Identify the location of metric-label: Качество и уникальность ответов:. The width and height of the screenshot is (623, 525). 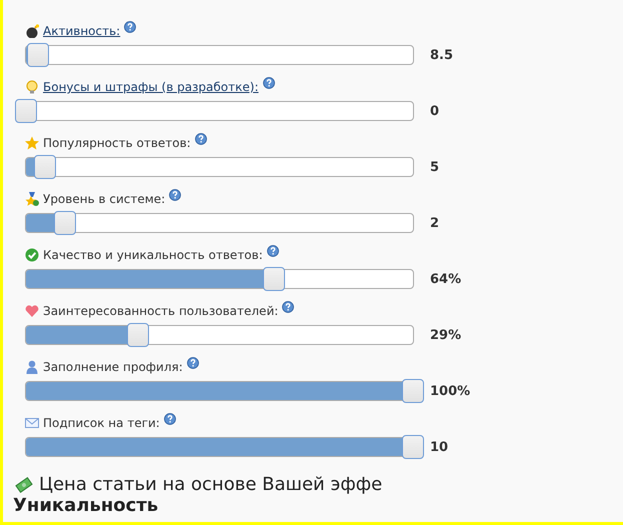
(153, 255).